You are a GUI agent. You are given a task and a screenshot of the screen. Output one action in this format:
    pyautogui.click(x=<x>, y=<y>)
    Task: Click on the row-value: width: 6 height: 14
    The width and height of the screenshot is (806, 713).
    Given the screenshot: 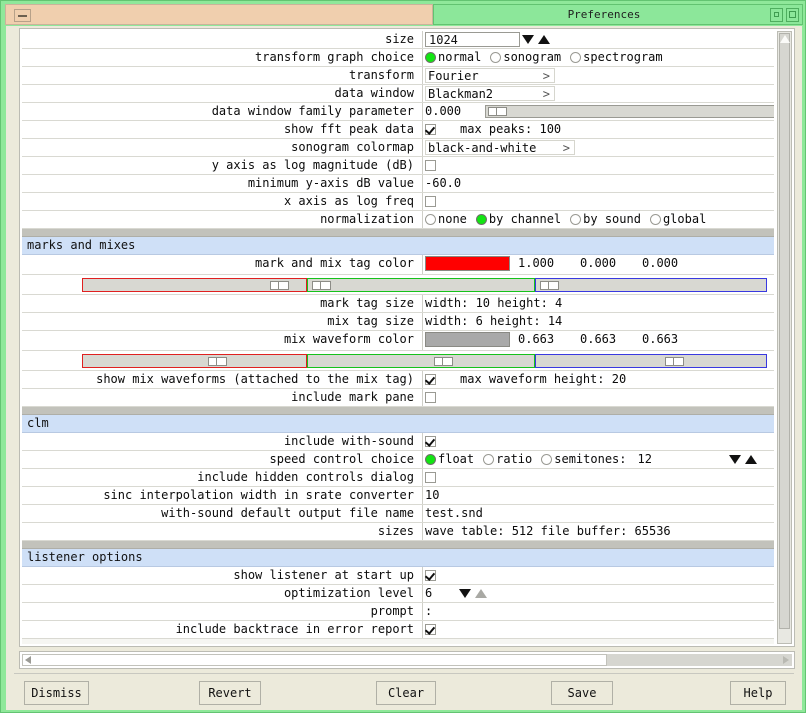 What is the action you would take?
    pyautogui.click(x=599, y=321)
    